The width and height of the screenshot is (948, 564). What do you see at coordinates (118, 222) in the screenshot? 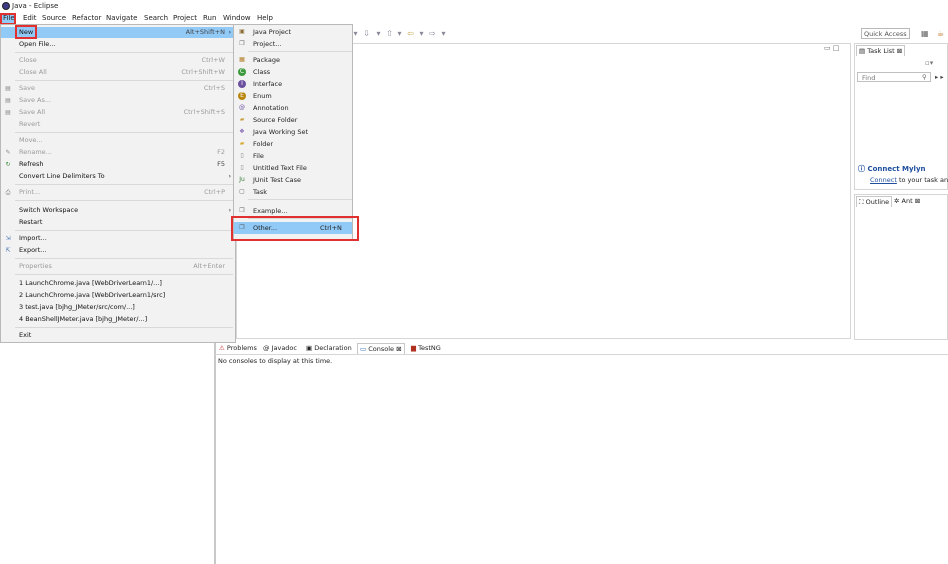
I see `menu-item-restart: Restart` at bounding box center [118, 222].